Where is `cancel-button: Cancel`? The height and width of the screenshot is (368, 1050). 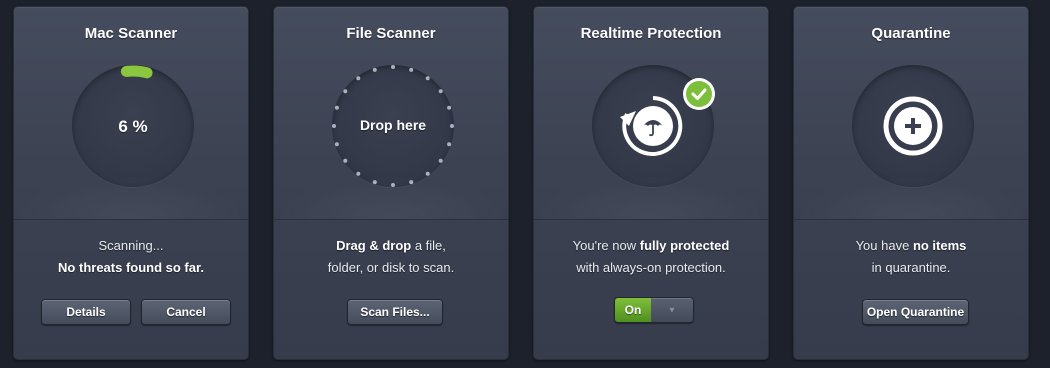
cancel-button: Cancel is located at coordinates (186, 312).